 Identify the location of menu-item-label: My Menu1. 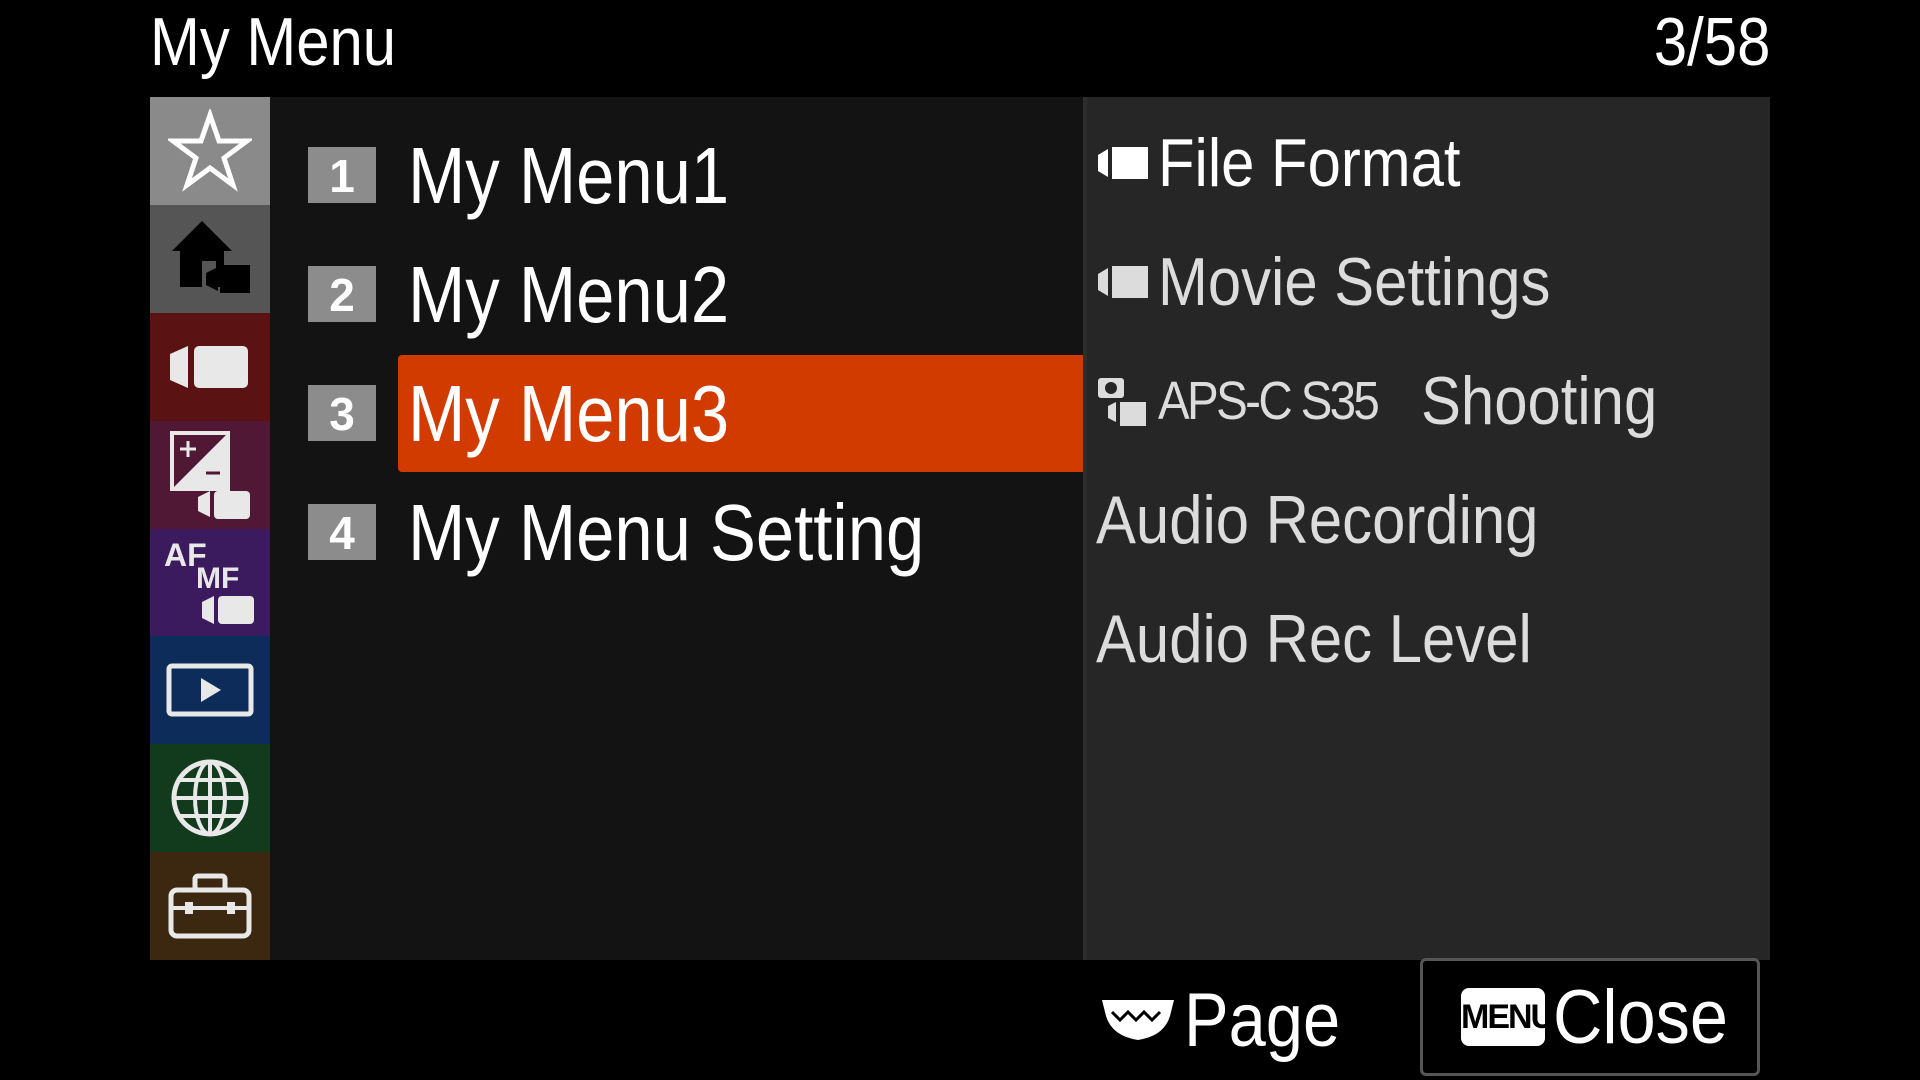
(569, 175).